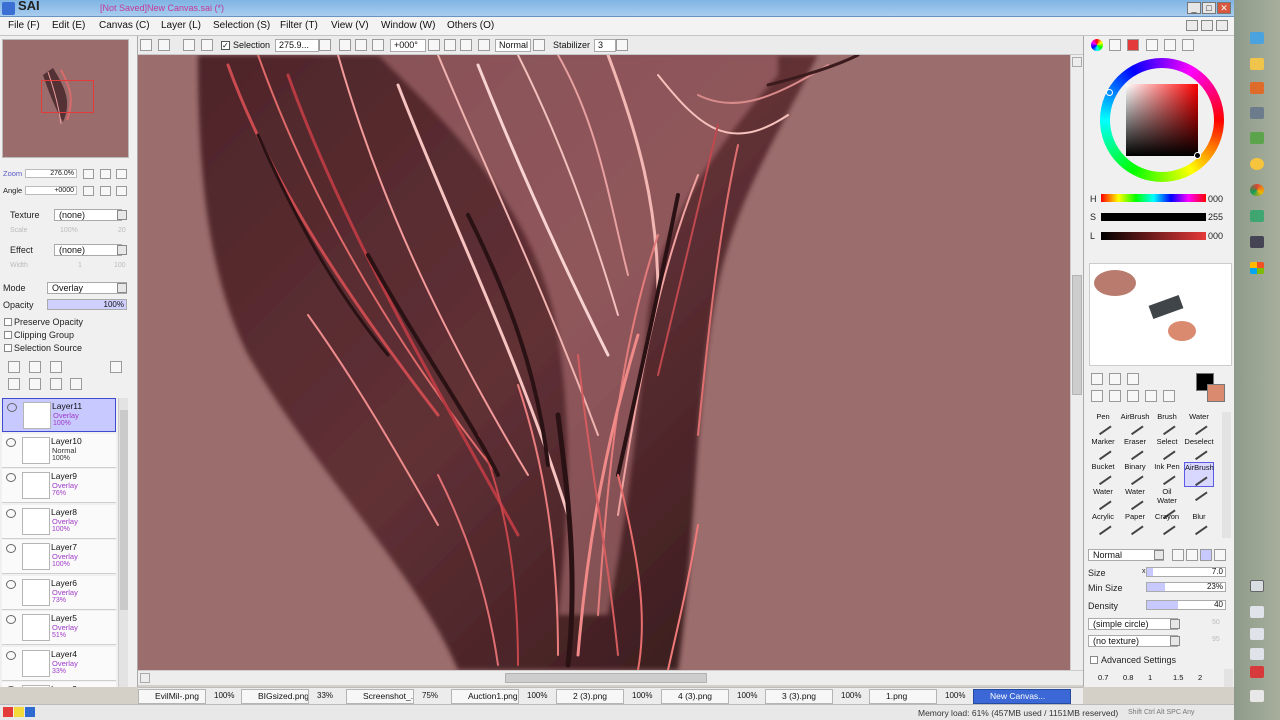 The image size is (1280, 720). I want to click on size-preset: 0.7, so click(1103, 677).